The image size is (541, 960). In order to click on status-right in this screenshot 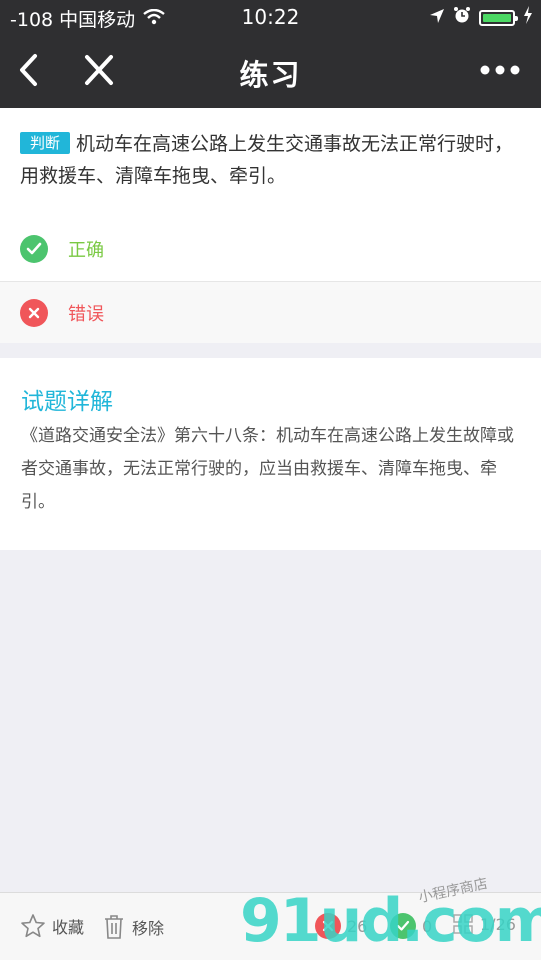, I will do `click(481, 17)`.